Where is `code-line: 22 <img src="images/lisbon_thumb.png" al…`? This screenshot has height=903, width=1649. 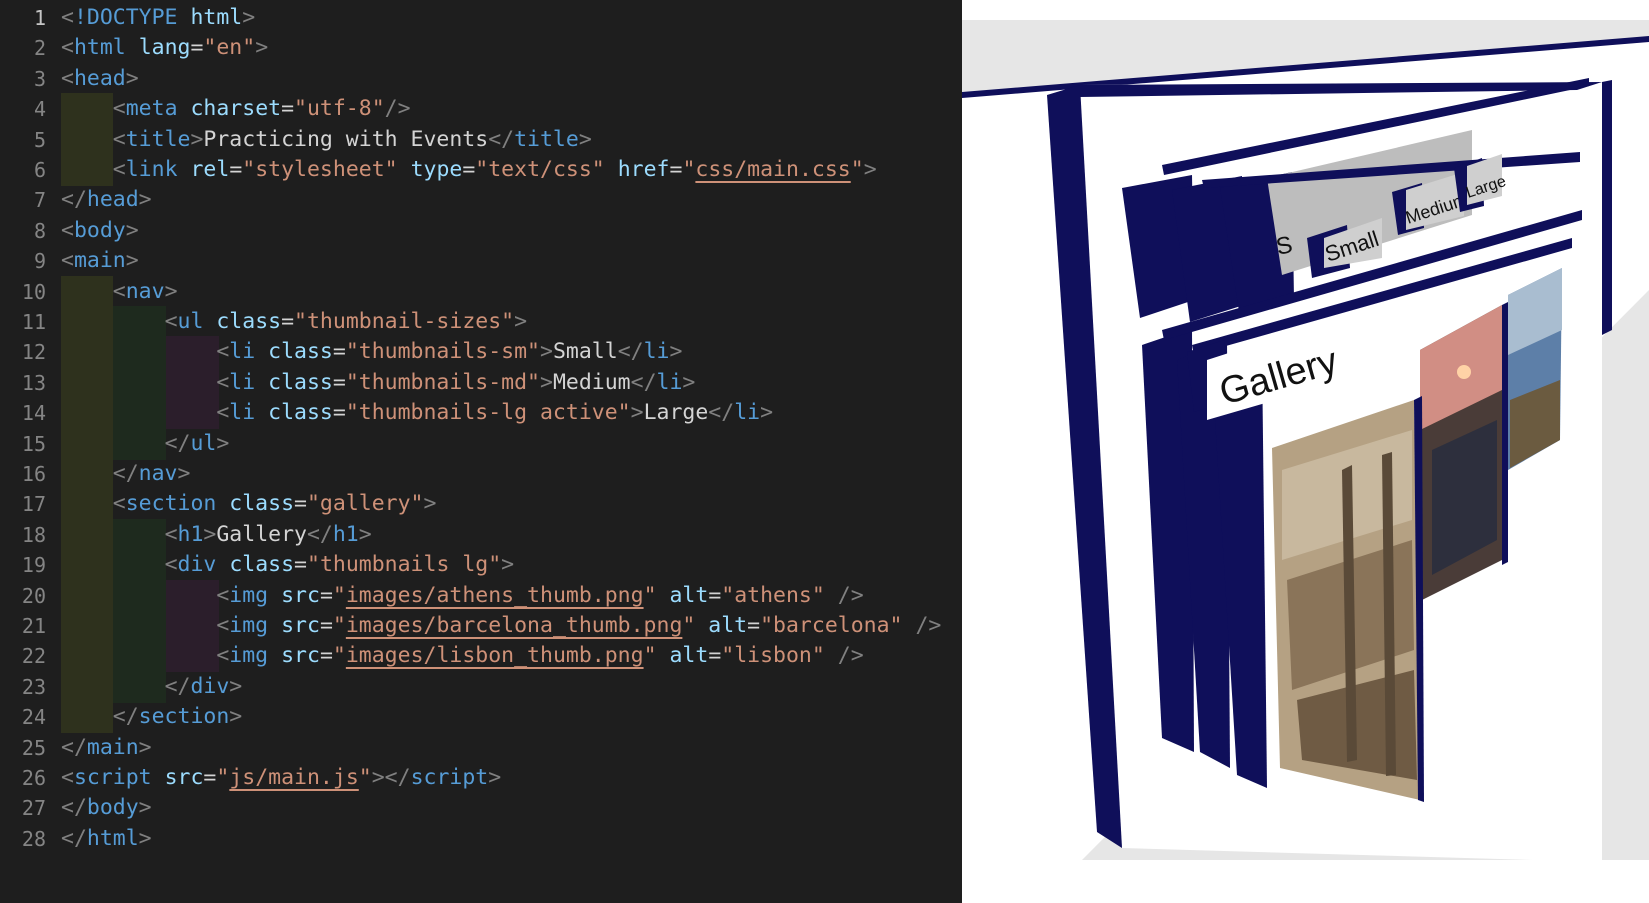
code-line: 22 <img src="images/lisbon_thumb.png" al… is located at coordinates (481, 656).